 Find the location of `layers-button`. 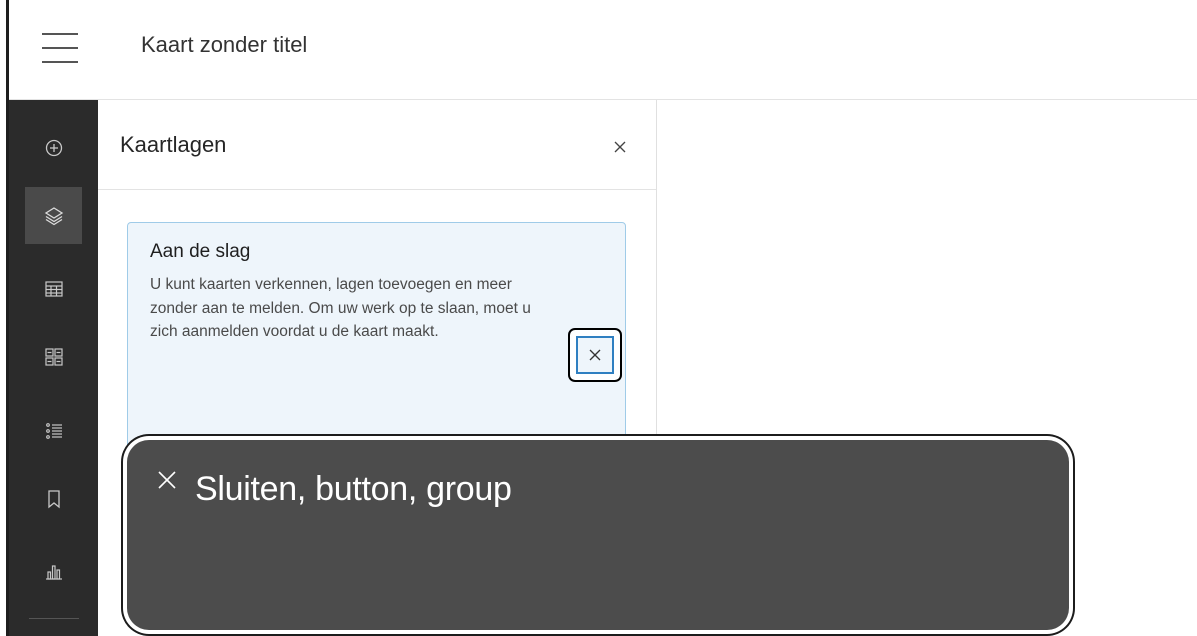

layers-button is located at coordinates (53, 215).